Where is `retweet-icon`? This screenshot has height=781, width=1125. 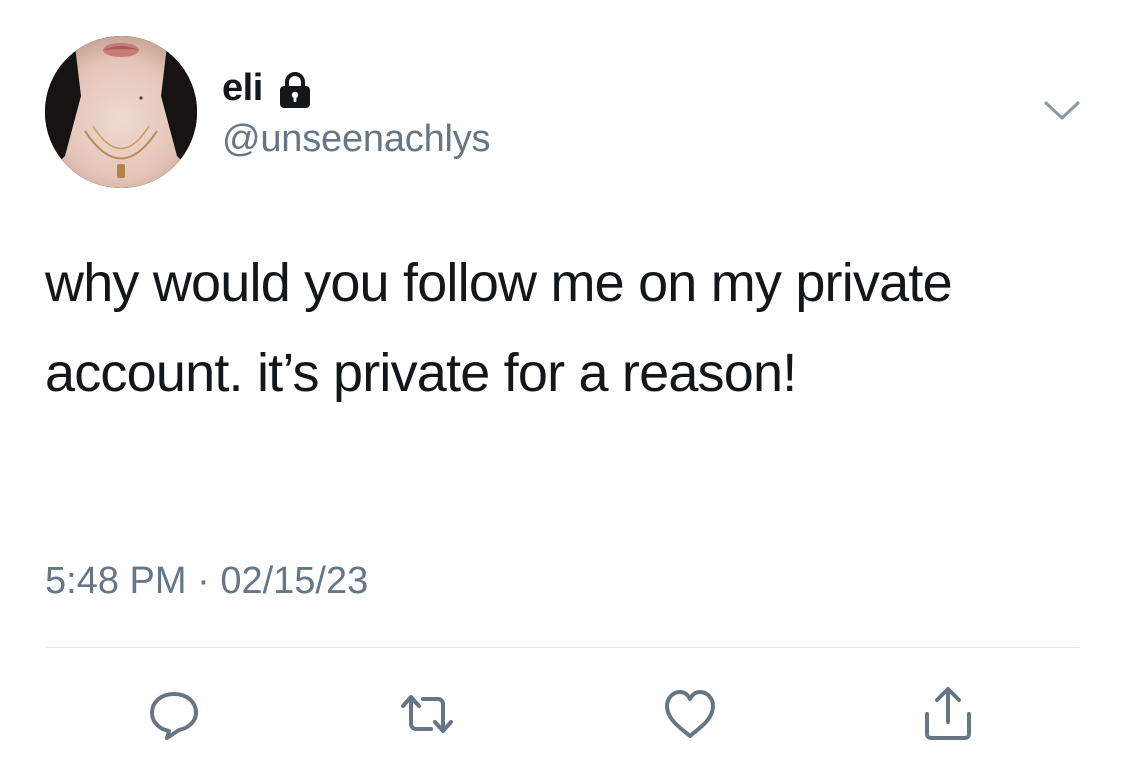 retweet-icon is located at coordinates (427, 714).